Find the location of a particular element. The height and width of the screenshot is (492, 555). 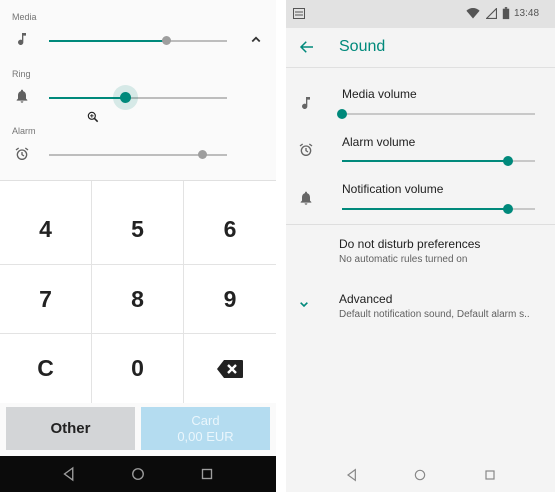

chevron-down-icon is located at coordinates (304, 305).